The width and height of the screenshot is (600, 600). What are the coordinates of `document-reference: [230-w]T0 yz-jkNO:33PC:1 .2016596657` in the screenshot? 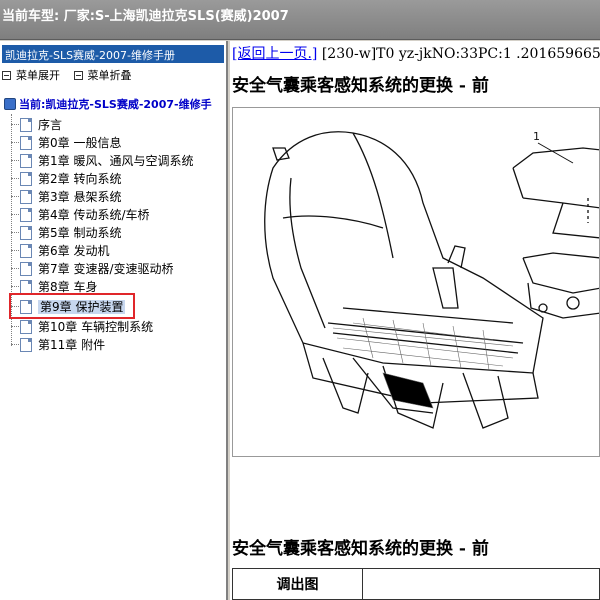 It's located at (458, 54).